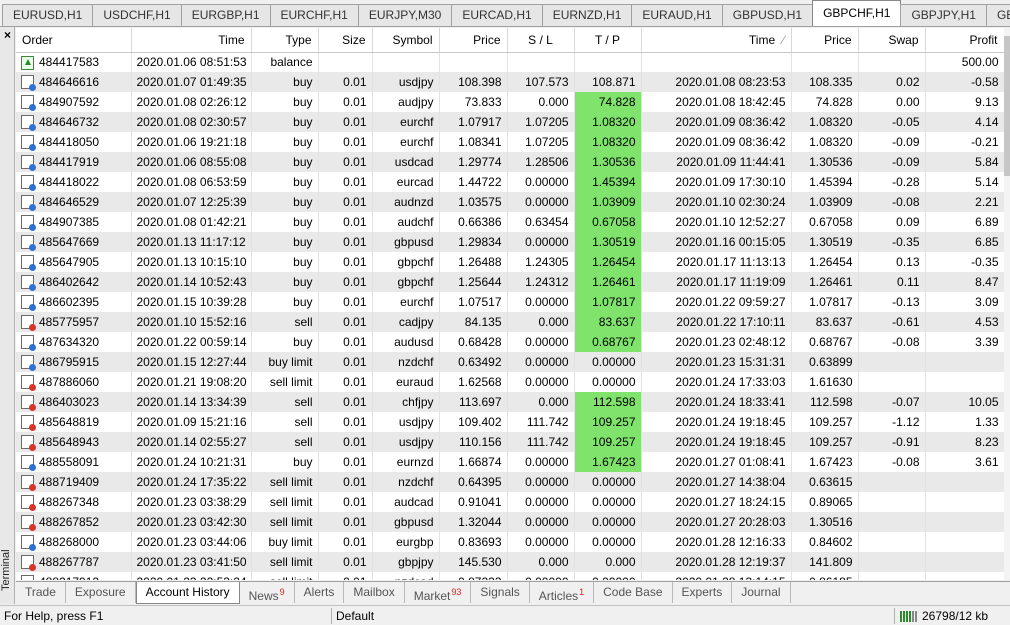 The image size is (1010, 625). What do you see at coordinates (892, 40) in the screenshot?
I see `column-header-swap: Swap` at bounding box center [892, 40].